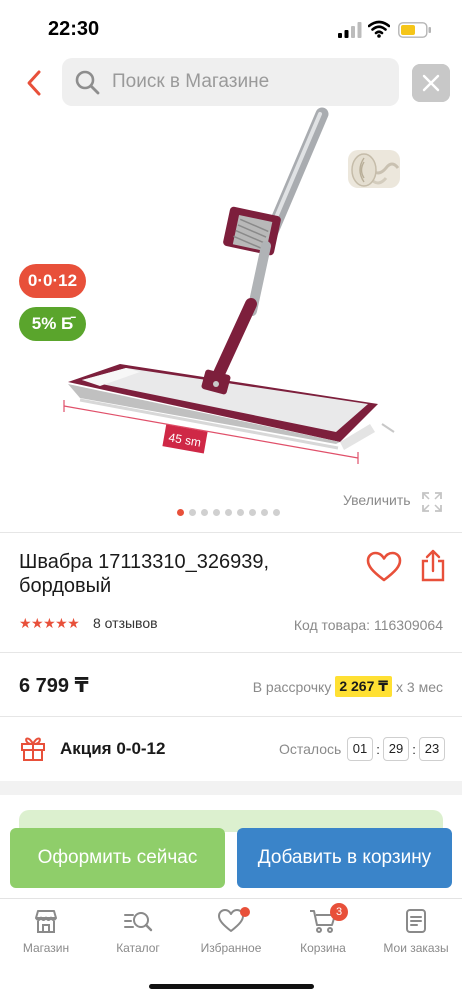 The height and width of the screenshot is (999, 462). I want to click on promo-badge: 0·0·12, so click(52, 281).